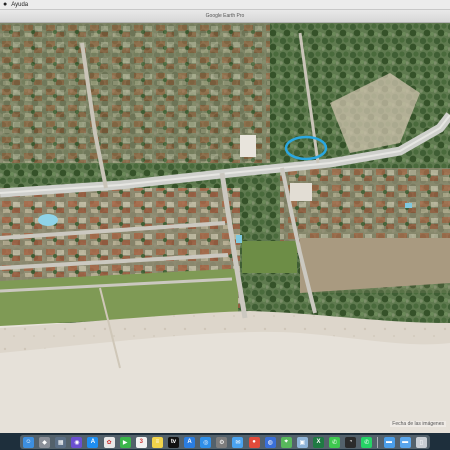 The image size is (450, 450). I want to click on notes-icon: ≡, so click(157, 442).